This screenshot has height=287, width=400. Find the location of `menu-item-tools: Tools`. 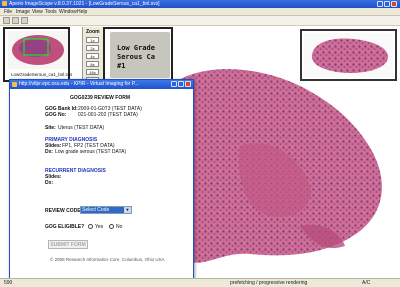

menu-item-tools: Tools is located at coordinates (51, 12).